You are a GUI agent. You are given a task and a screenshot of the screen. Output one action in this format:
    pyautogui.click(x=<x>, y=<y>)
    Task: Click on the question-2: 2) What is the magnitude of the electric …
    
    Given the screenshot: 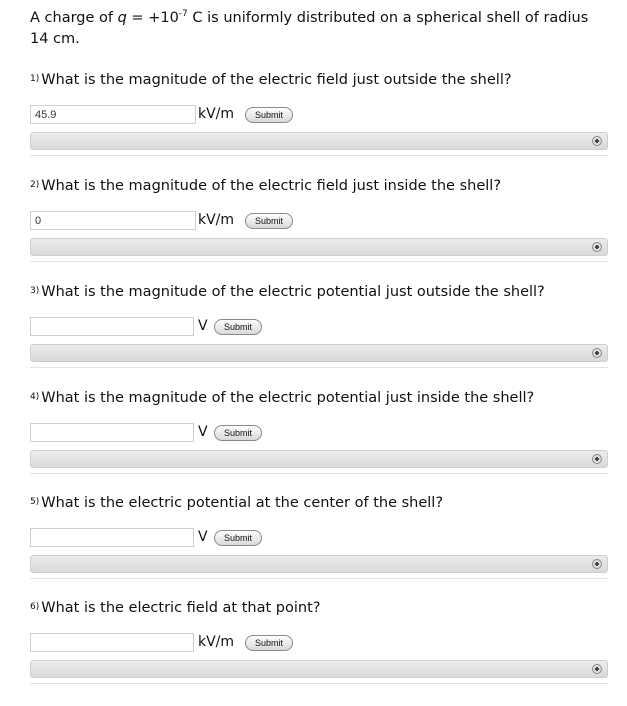 What is the action you would take?
    pyautogui.click(x=319, y=231)
    